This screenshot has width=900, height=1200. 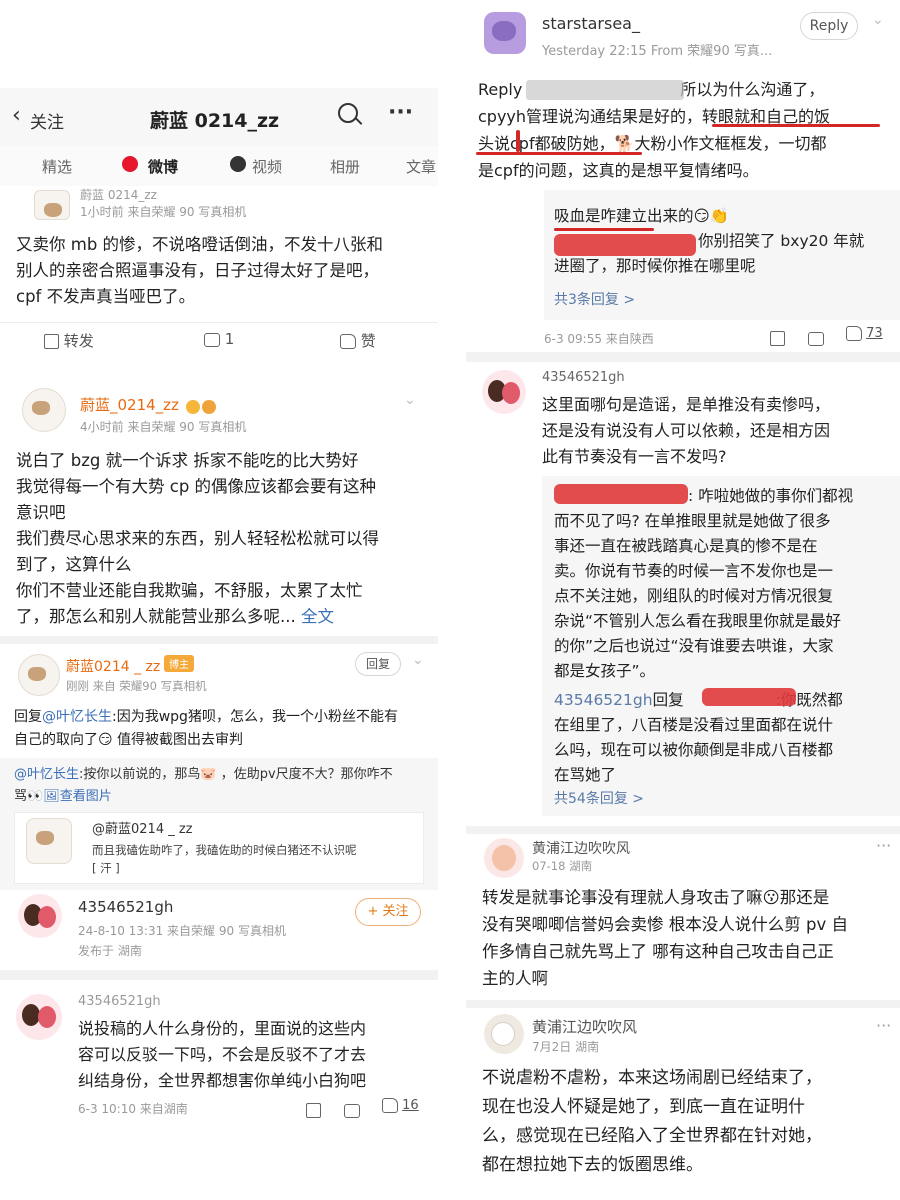 What do you see at coordinates (652, 1136) in the screenshot?
I see `comment-line: 么，感觉现在已经陷入了全世界都在针对她，` at bounding box center [652, 1136].